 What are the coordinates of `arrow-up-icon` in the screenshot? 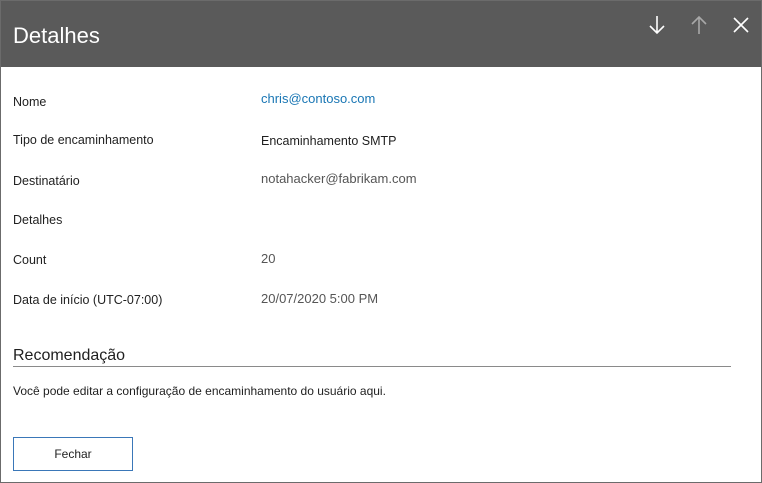 It's located at (699, 25).